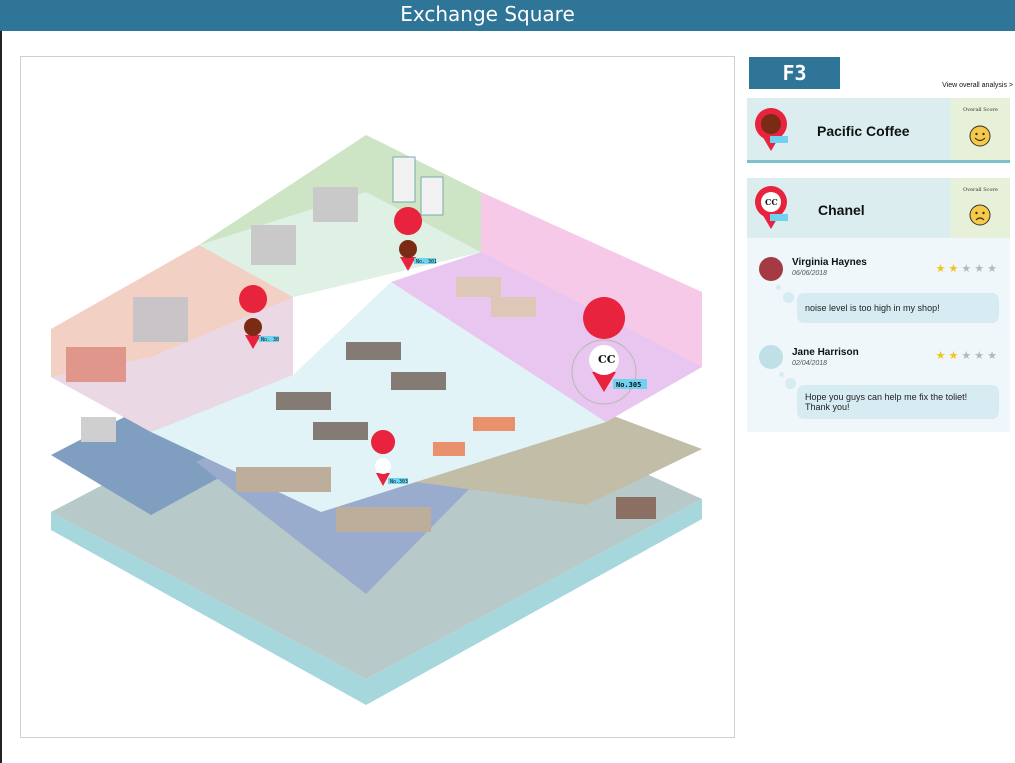 The height and width of the screenshot is (763, 1015). I want to click on review-text: noise level is too high in my shop!, so click(898, 308).